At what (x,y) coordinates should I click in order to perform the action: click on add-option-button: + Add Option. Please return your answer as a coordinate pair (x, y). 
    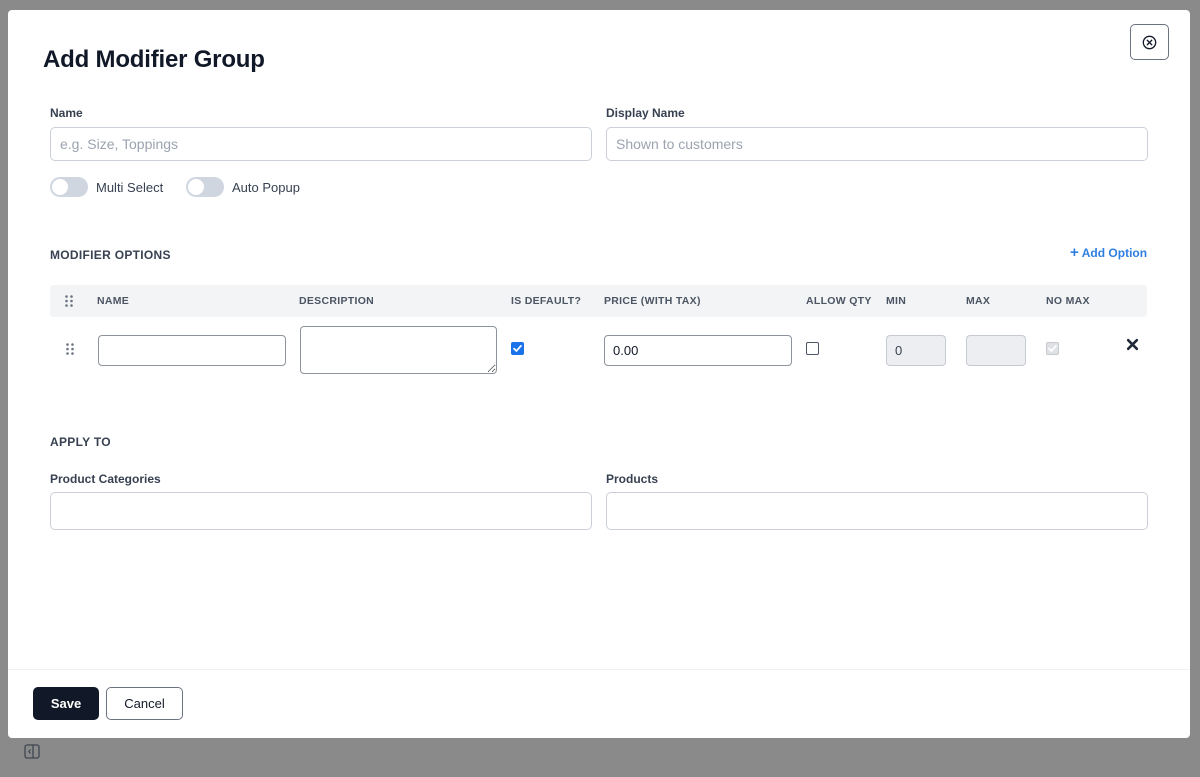
    Looking at the image, I should click on (1109, 252).